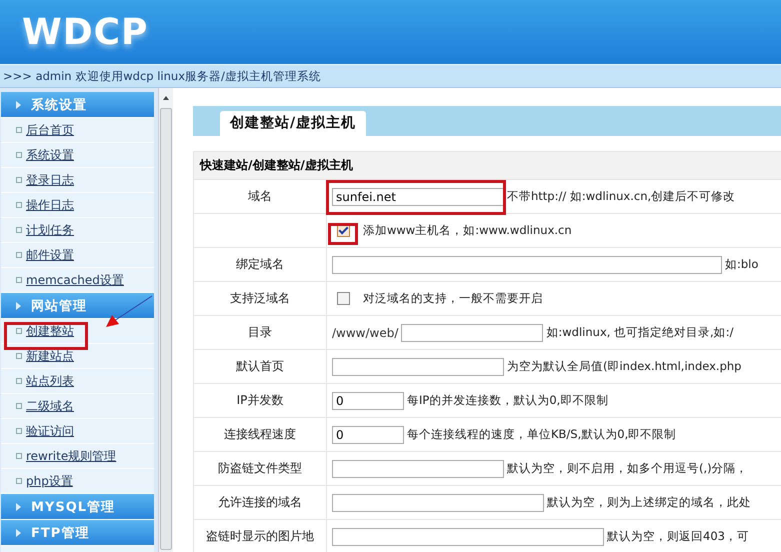 Image resolution: width=781 pixels, height=552 pixels. Describe the element at coordinates (49, 481) in the screenshot. I see `menu-link: php设置` at that location.